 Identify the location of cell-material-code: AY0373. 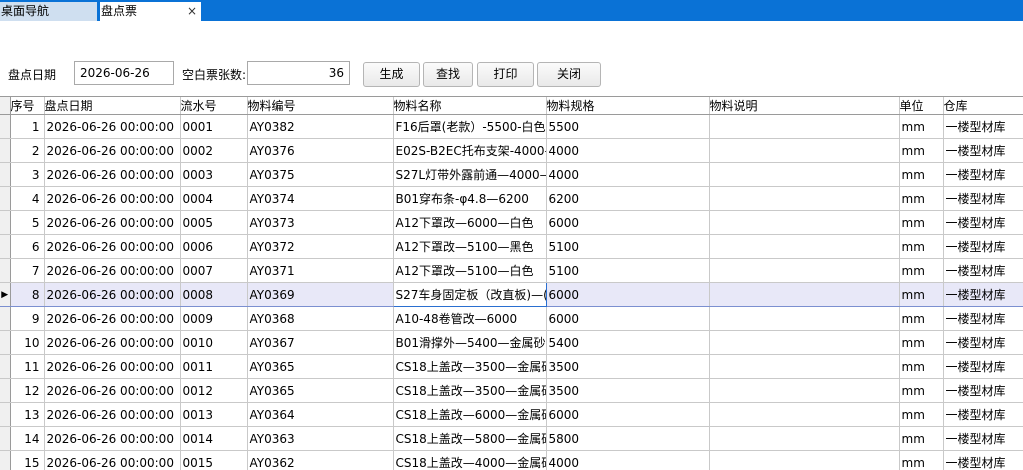
(320, 222).